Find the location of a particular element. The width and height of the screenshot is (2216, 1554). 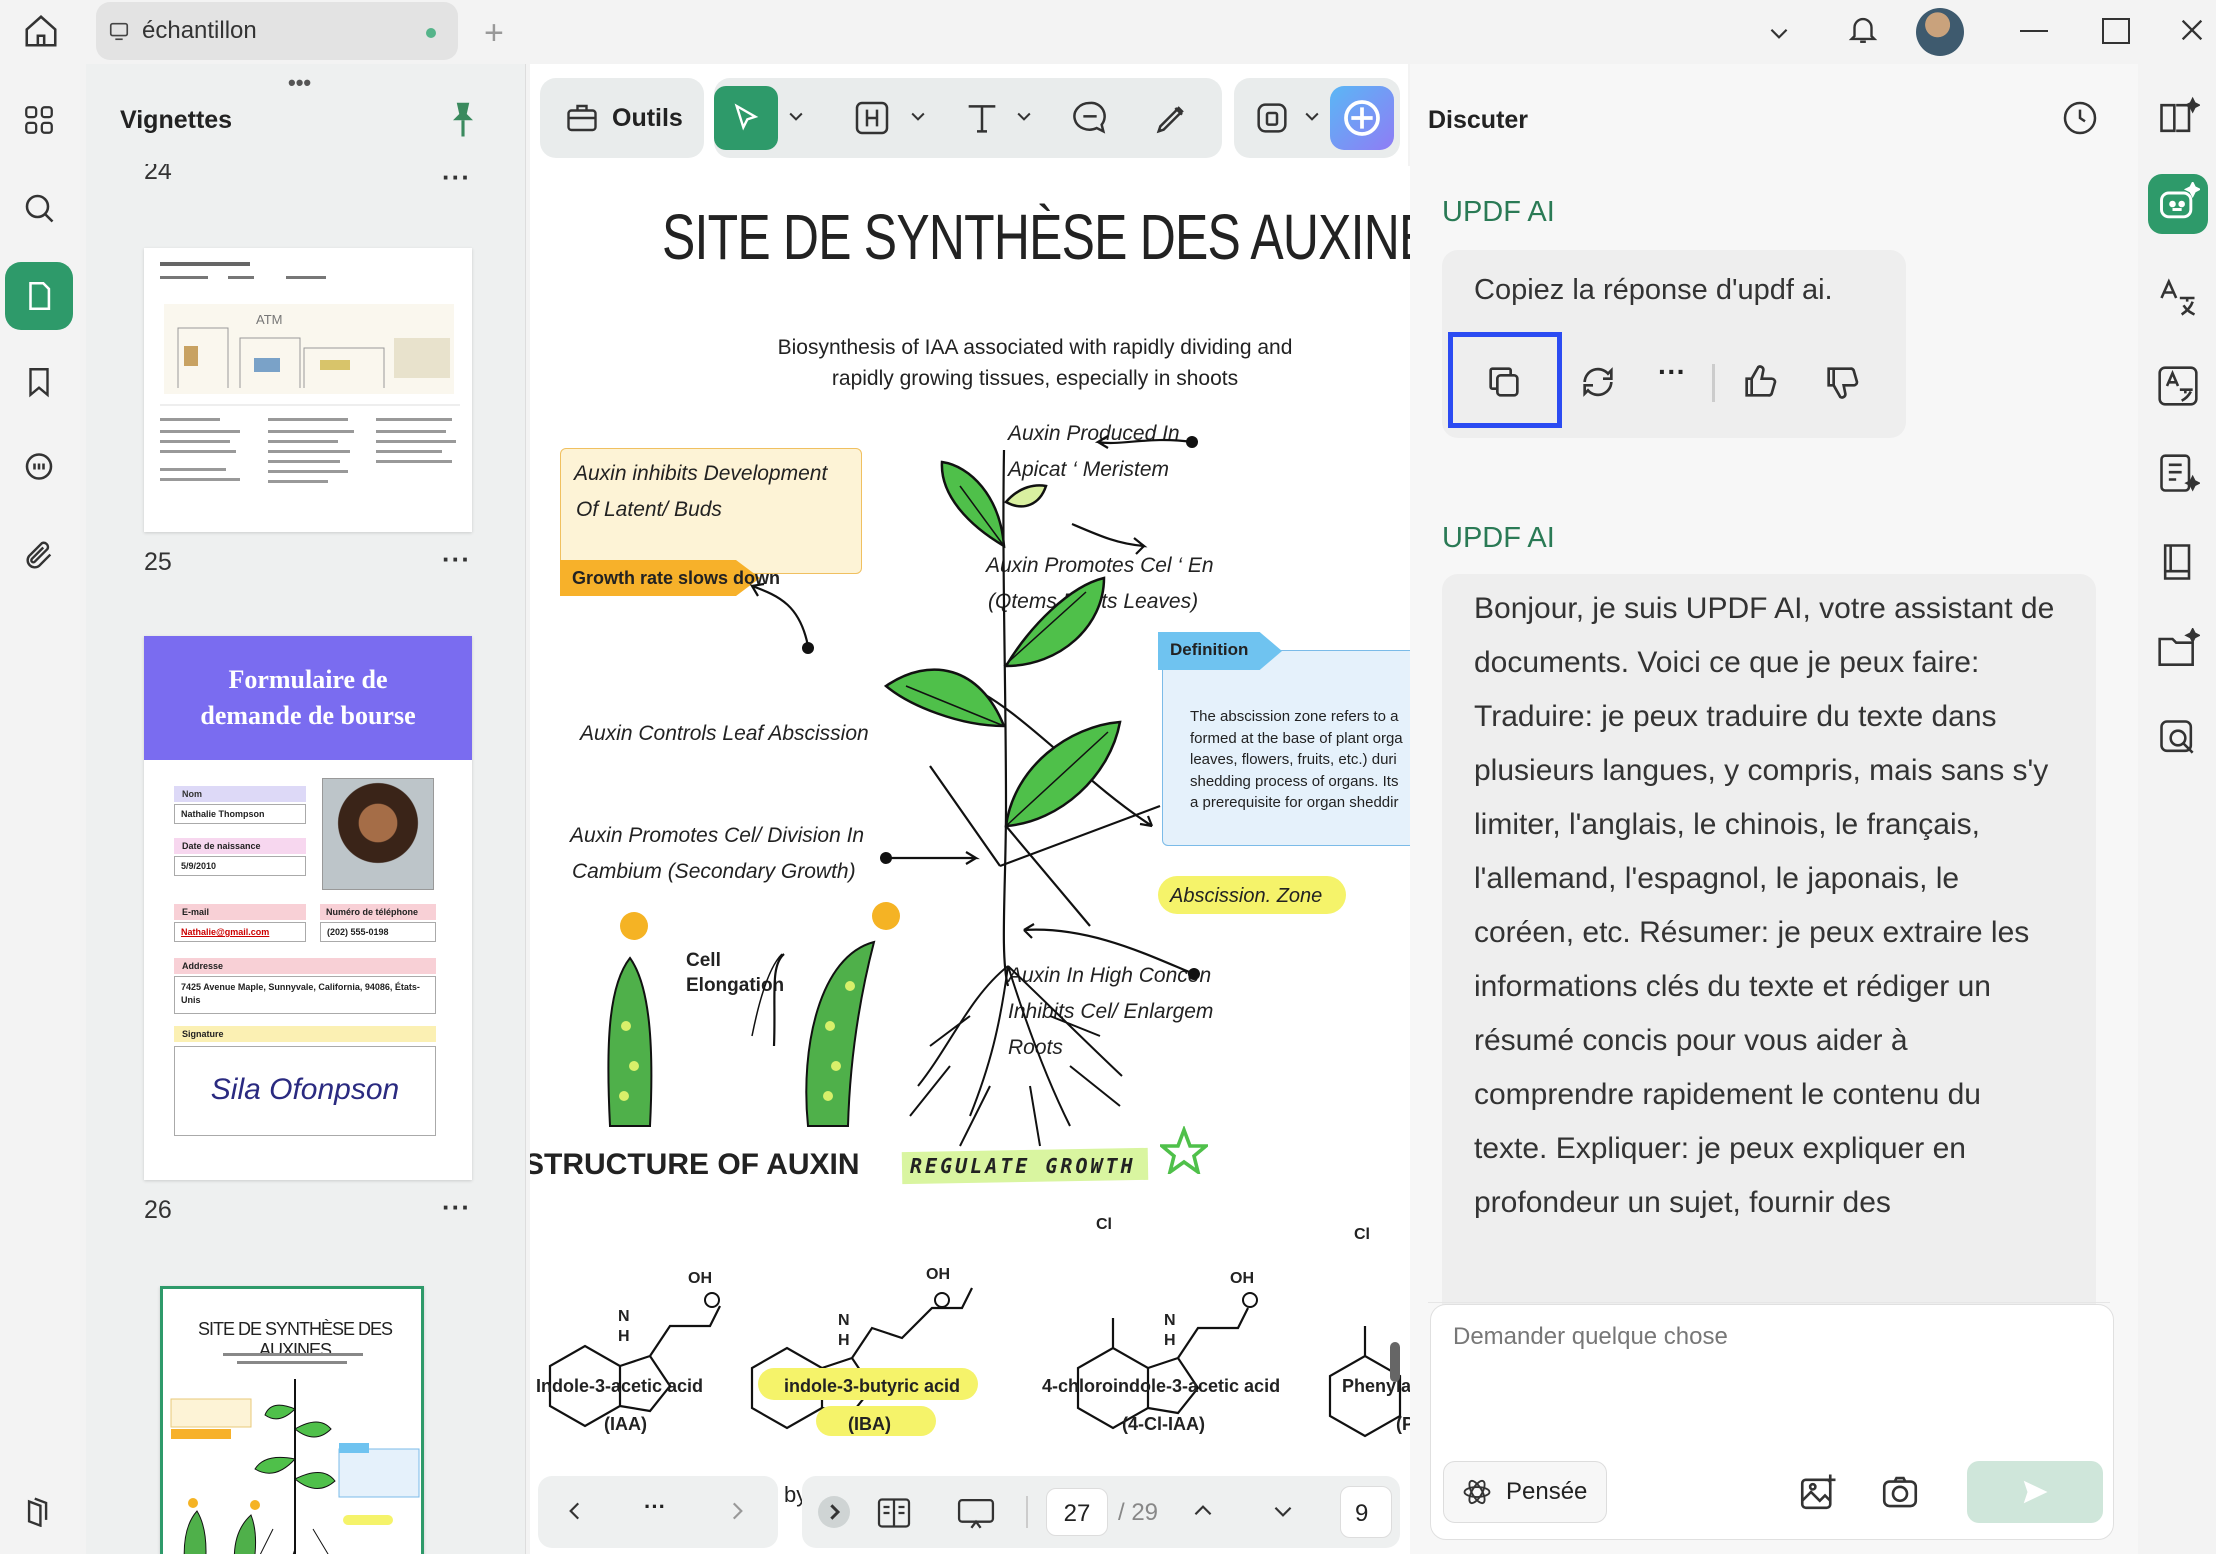

molecule-abbr-phenyl: (P is located at coordinates (1403, 1424).